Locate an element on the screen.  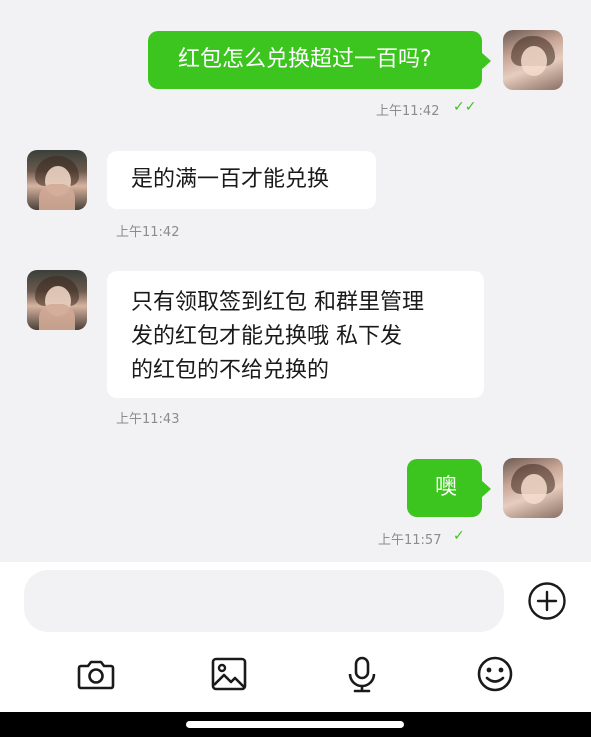
message-bubble-outgoing: 红包怎么兑换超过一百吗? is located at coordinates (315, 60).